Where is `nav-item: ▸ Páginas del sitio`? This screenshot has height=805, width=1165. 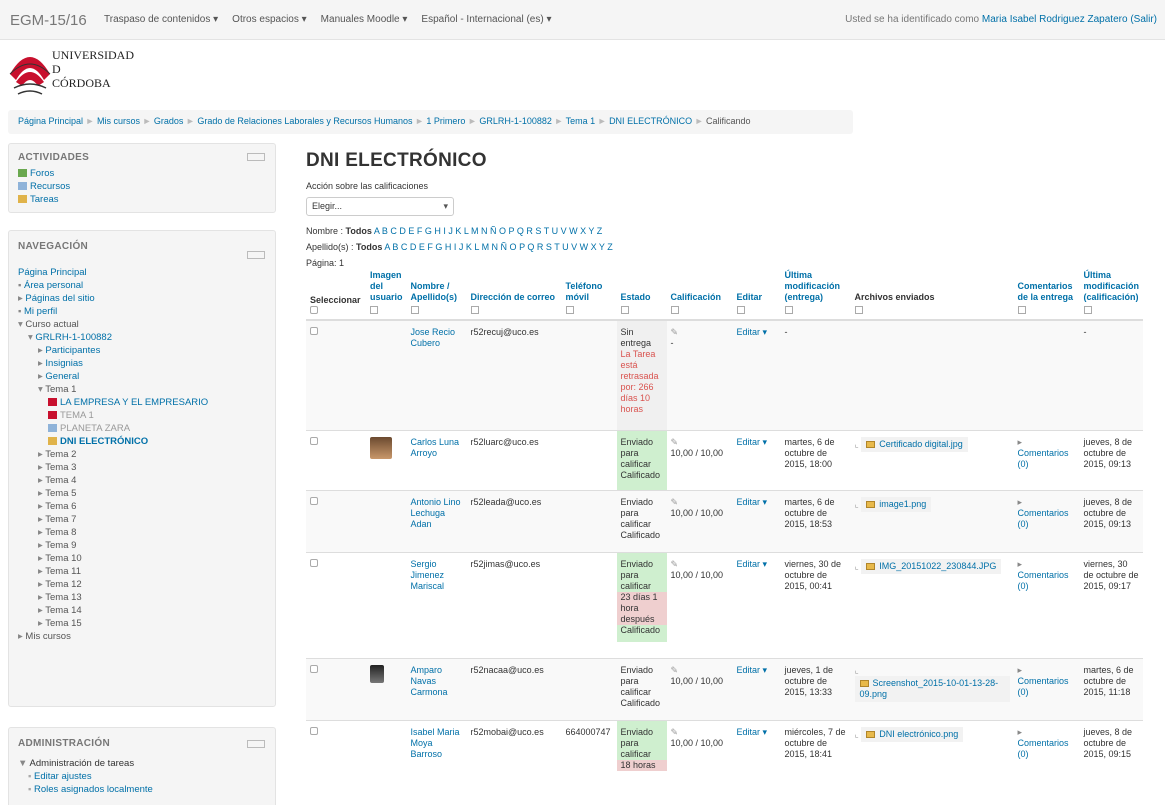 nav-item: ▸ Páginas del sitio is located at coordinates (142, 298).